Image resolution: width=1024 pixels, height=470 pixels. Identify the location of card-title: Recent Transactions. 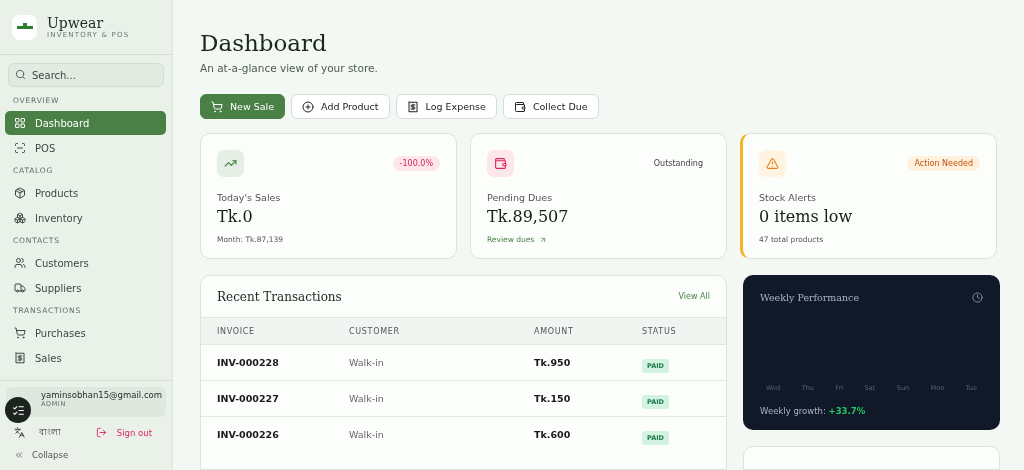
(279, 296).